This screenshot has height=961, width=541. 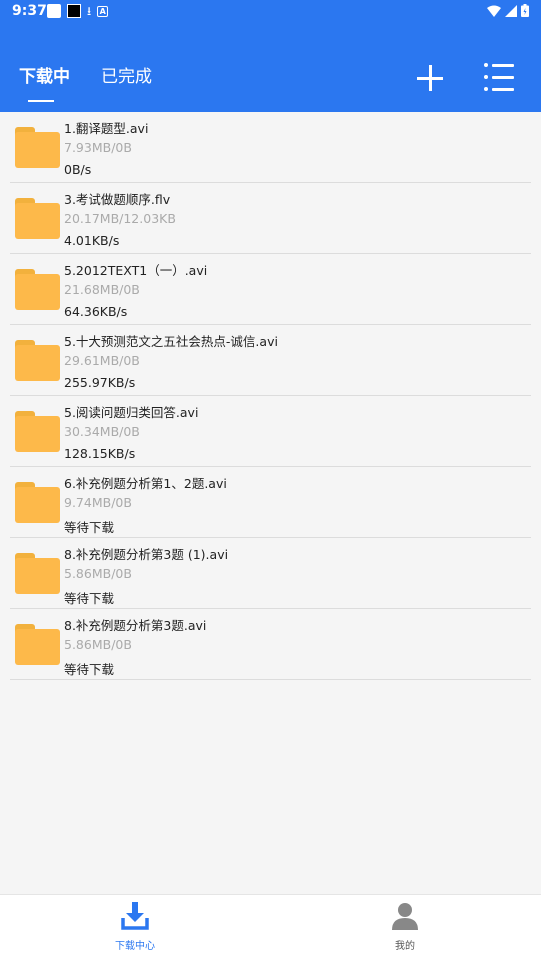 I want to click on system-icons, so click(x=508, y=10).